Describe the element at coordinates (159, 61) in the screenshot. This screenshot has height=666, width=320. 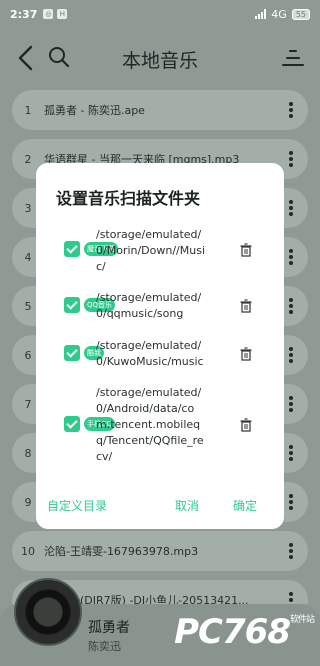
I see `page-title: 本地音乐` at that location.